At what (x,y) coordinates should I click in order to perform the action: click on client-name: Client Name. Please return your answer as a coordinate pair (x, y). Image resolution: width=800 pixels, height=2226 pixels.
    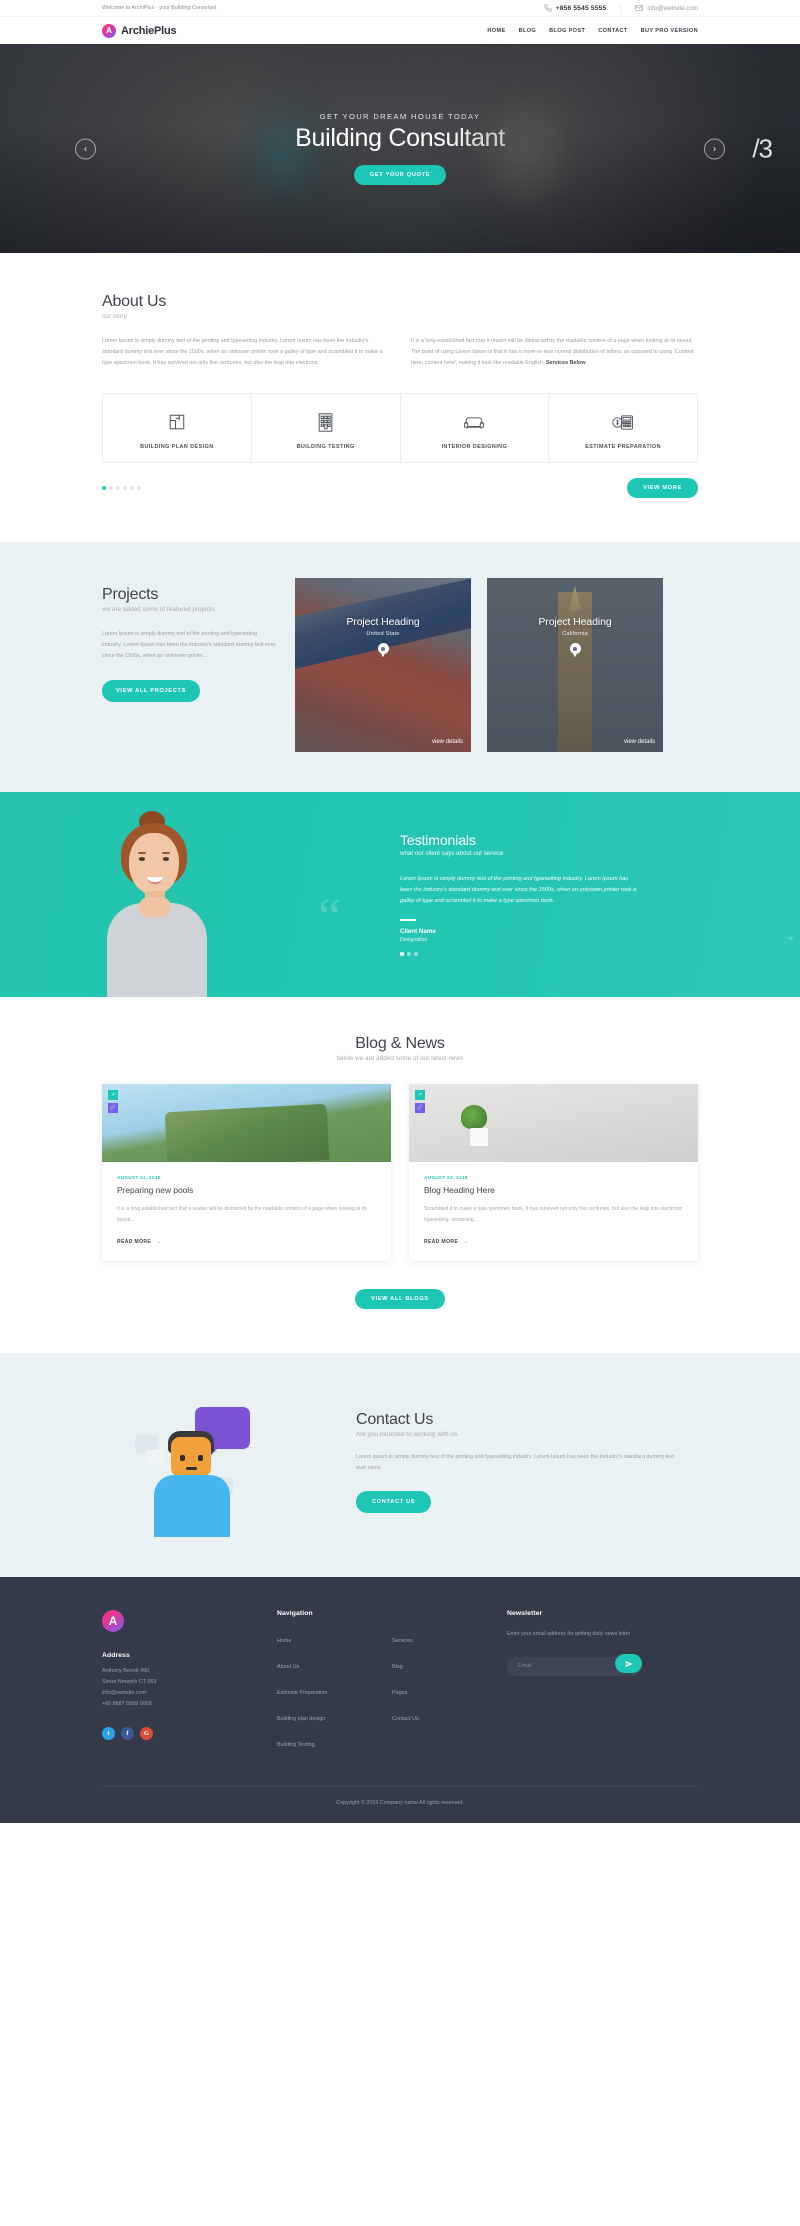
    Looking at the image, I should click on (418, 931).